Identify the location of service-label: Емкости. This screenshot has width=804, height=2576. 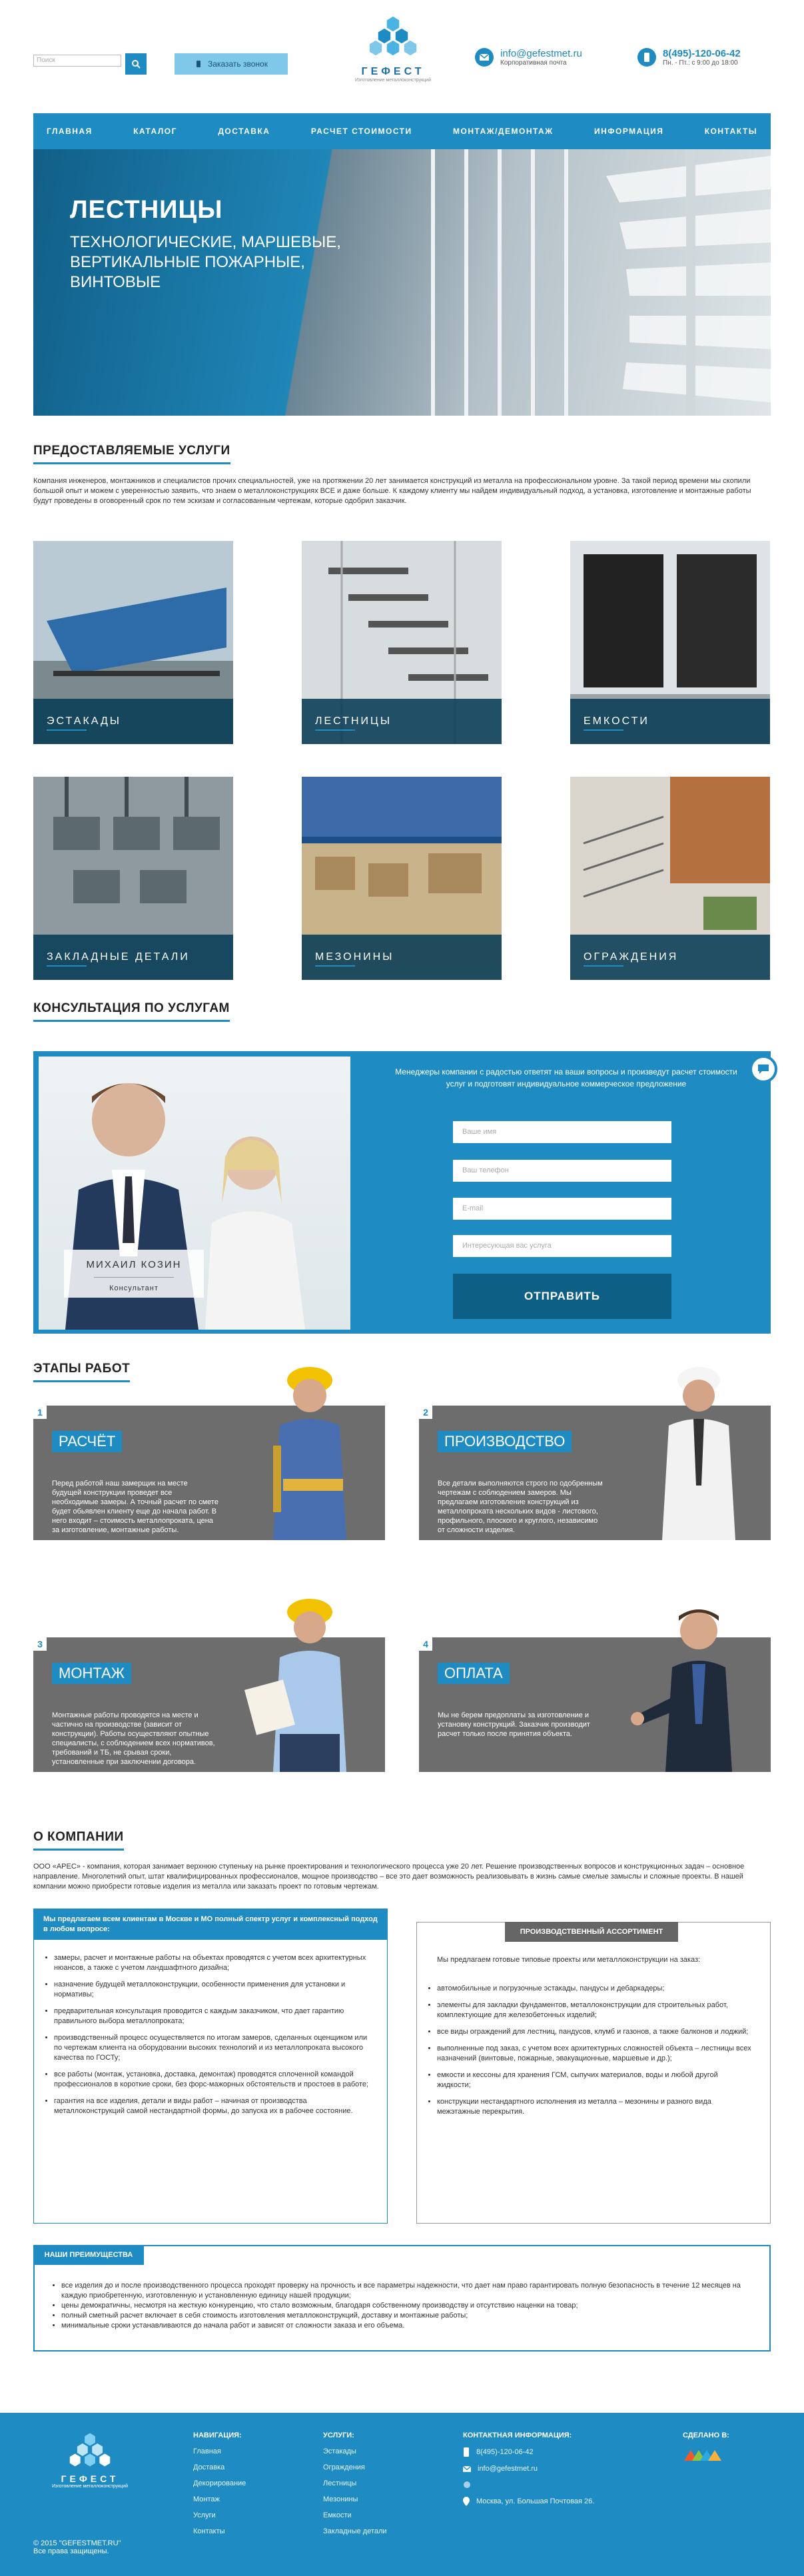
(670, 722).